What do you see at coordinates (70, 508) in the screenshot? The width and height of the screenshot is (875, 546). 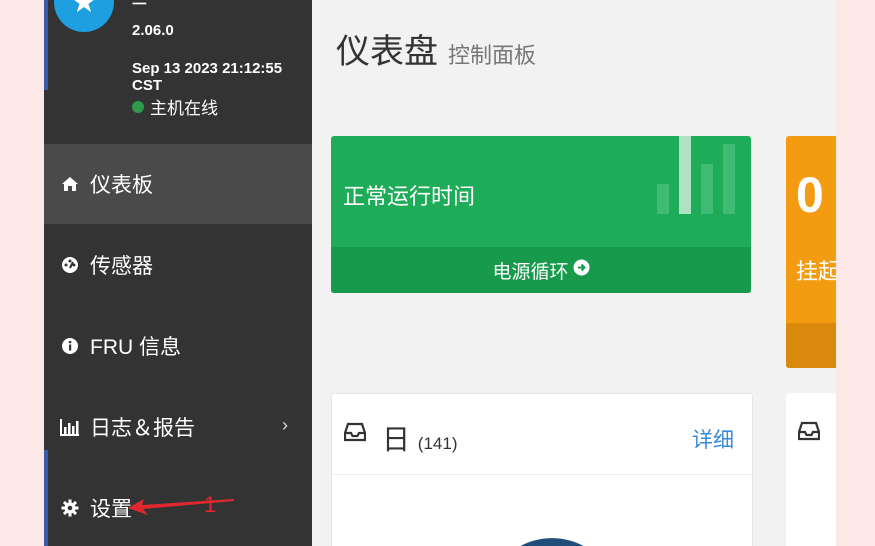 I see `gear-icon` at bounding box center [70, 508].